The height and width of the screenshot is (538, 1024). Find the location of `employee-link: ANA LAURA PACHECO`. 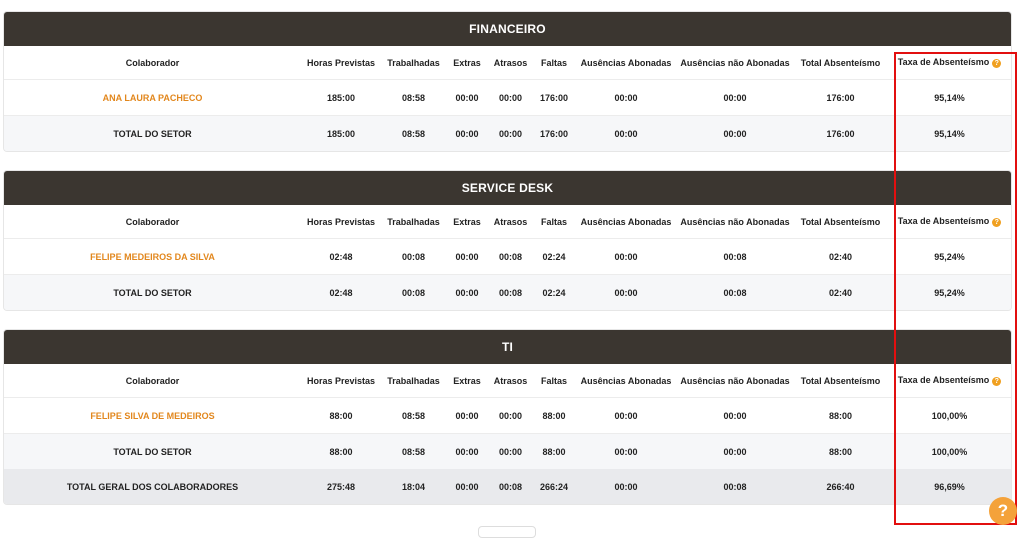

employee-link: ANA LAURA PACHECO is located at coordinates (152, 97).